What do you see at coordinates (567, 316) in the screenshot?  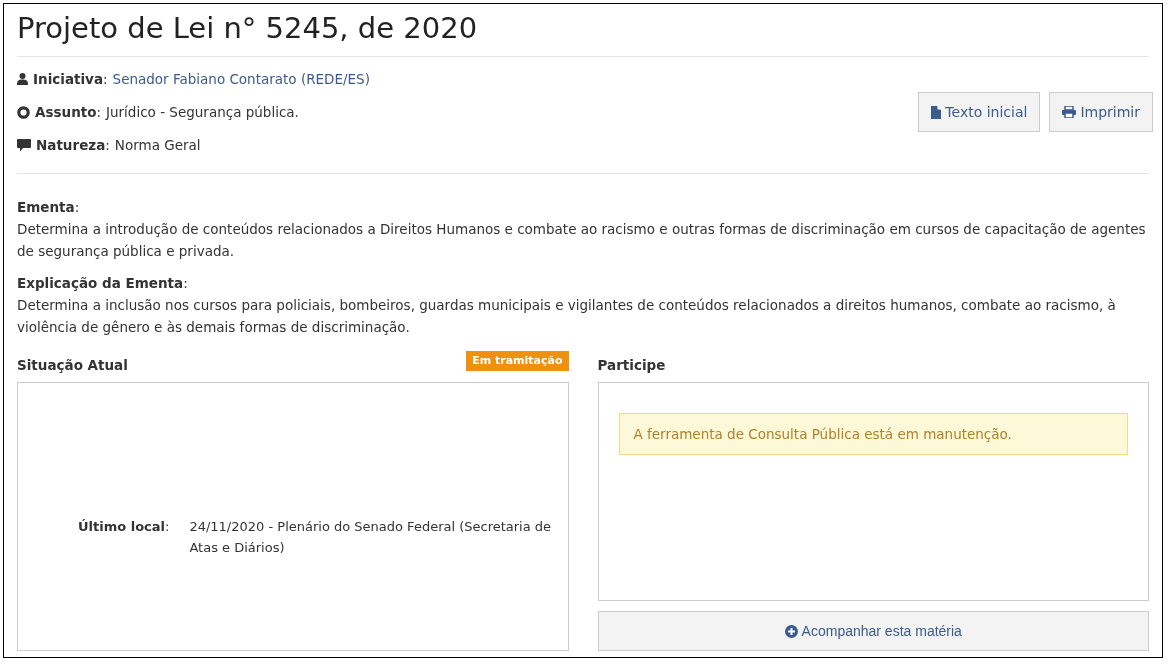 I see `section-text: Determina a inclusão nos cursos para policiais, bombeiros, guardas municipais e vigilantes de conteúdos relacionados a direitos humanos, combate ao racismo, à violência de gênero e às demais formas de discriminação.` at bounding box center [567, 316].